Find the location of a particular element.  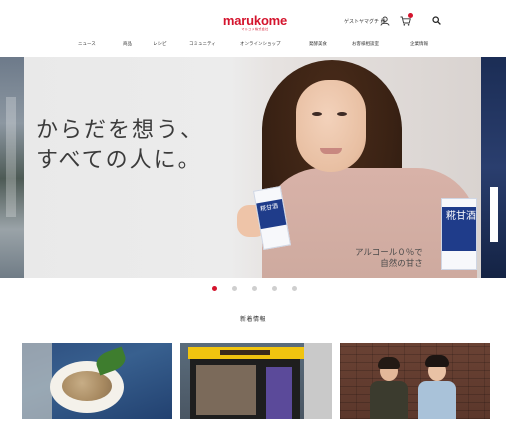

news-card-shop is located at coordinates (256, 381).